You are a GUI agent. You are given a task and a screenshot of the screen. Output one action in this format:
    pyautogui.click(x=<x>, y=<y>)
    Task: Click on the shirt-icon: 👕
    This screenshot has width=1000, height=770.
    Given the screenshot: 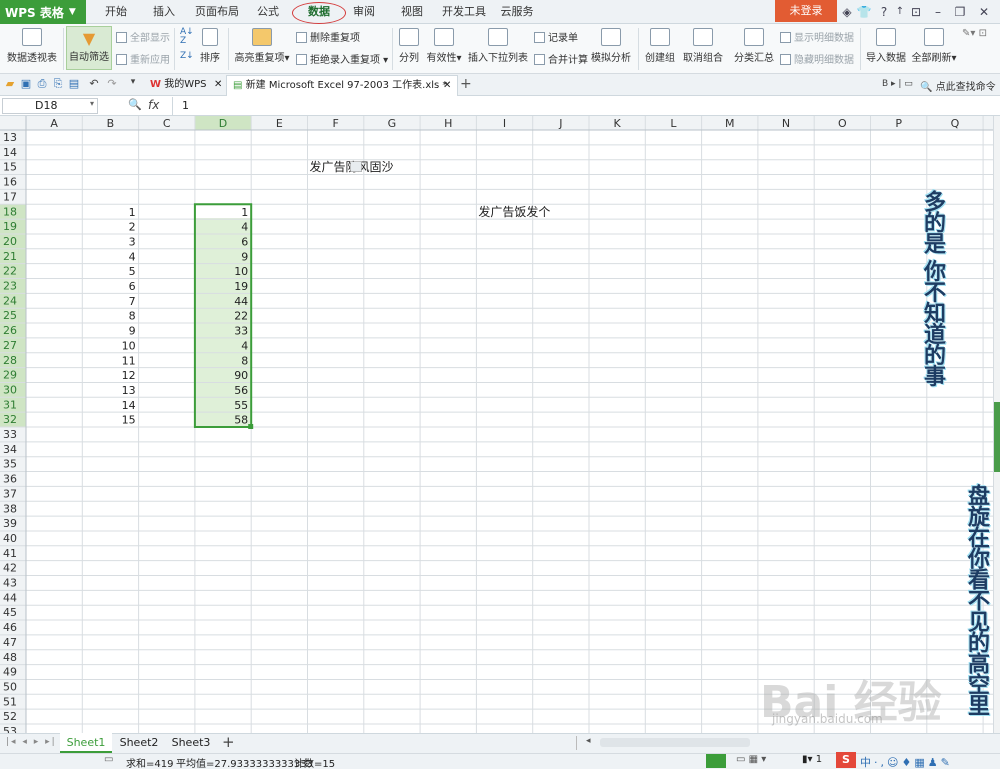 What is the action you would take?
    pyautogui.click(x=864, y=12)
    